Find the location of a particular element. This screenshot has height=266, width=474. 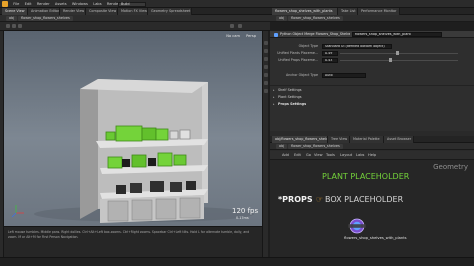

tab-motion-fx-view: Motion FX View is located at coordinates (133, 11).